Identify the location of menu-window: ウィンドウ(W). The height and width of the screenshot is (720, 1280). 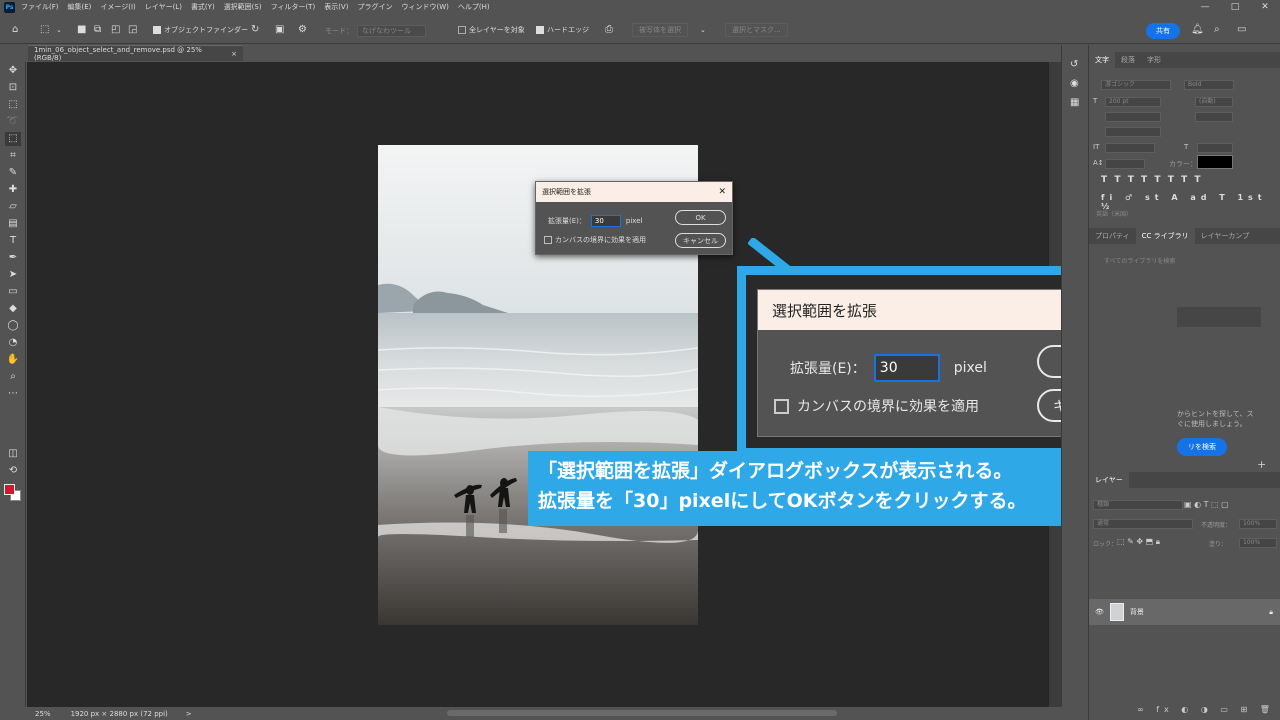
(424, 7).